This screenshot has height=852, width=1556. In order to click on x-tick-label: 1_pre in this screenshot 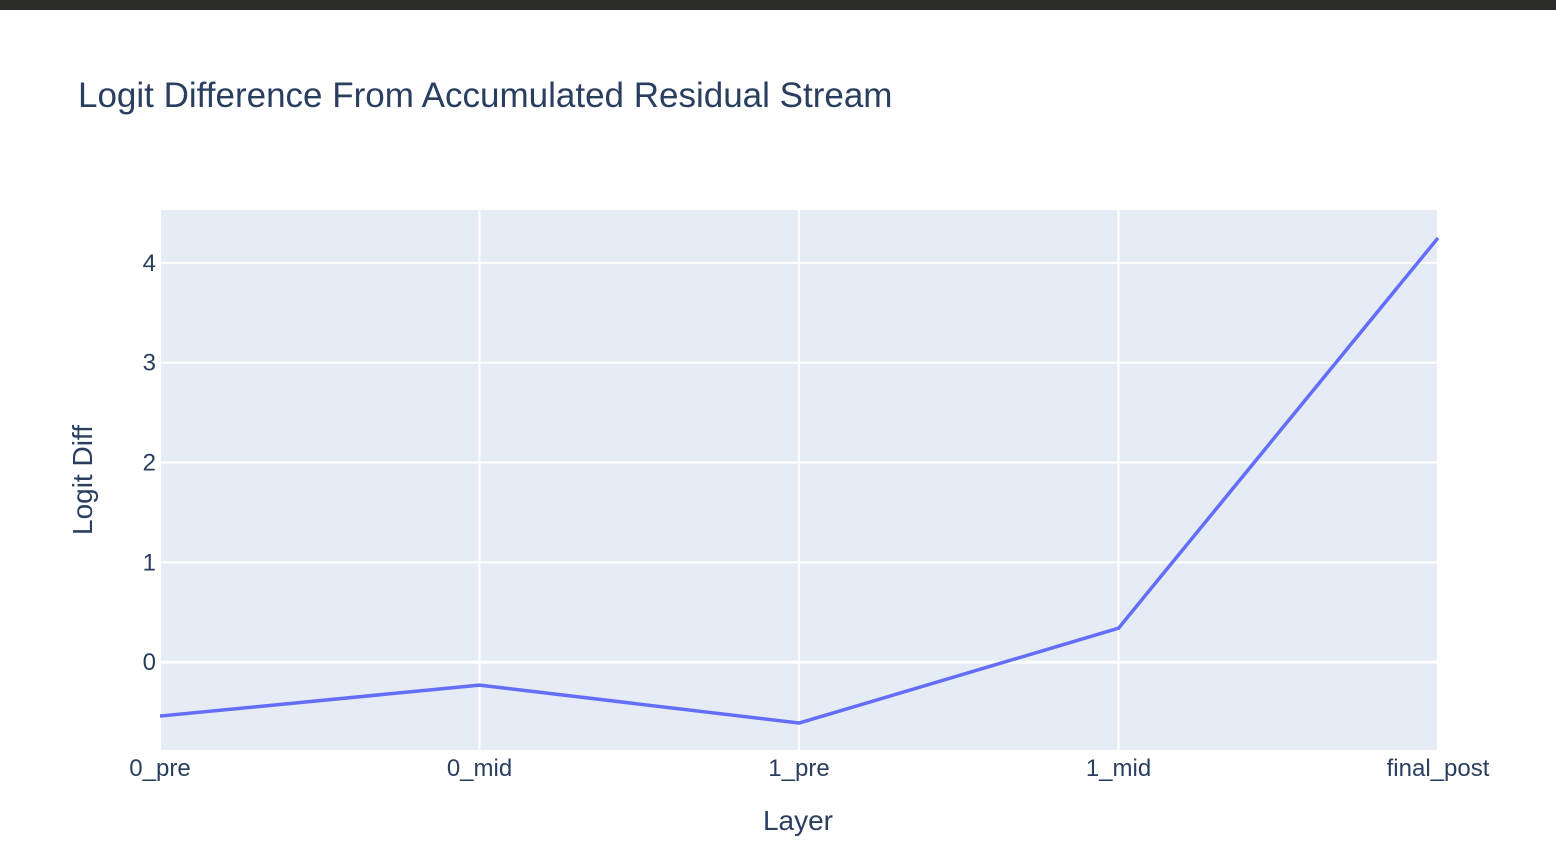, I will do `click(798, 768)`.